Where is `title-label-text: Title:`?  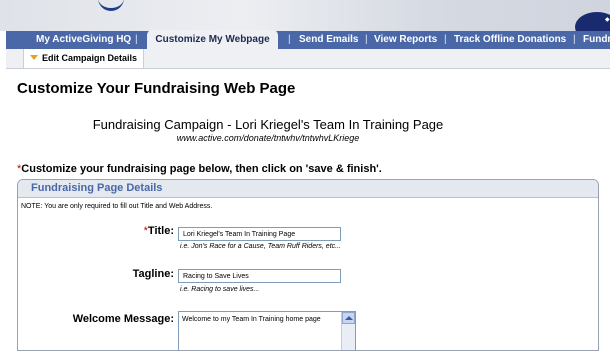 title-label-text: Title: is located at coordinates (160, 231).